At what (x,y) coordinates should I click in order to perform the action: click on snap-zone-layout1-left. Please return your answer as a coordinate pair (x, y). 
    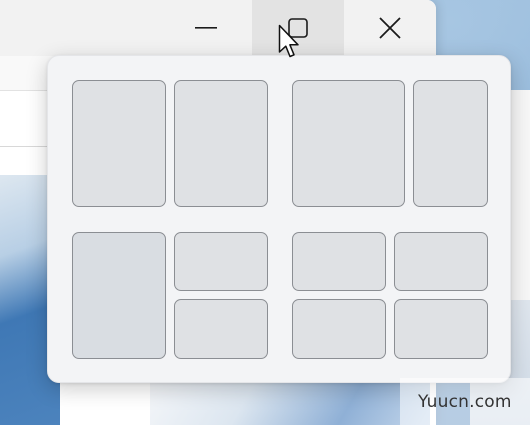
    Looking at the image, I should click on (119, 143).